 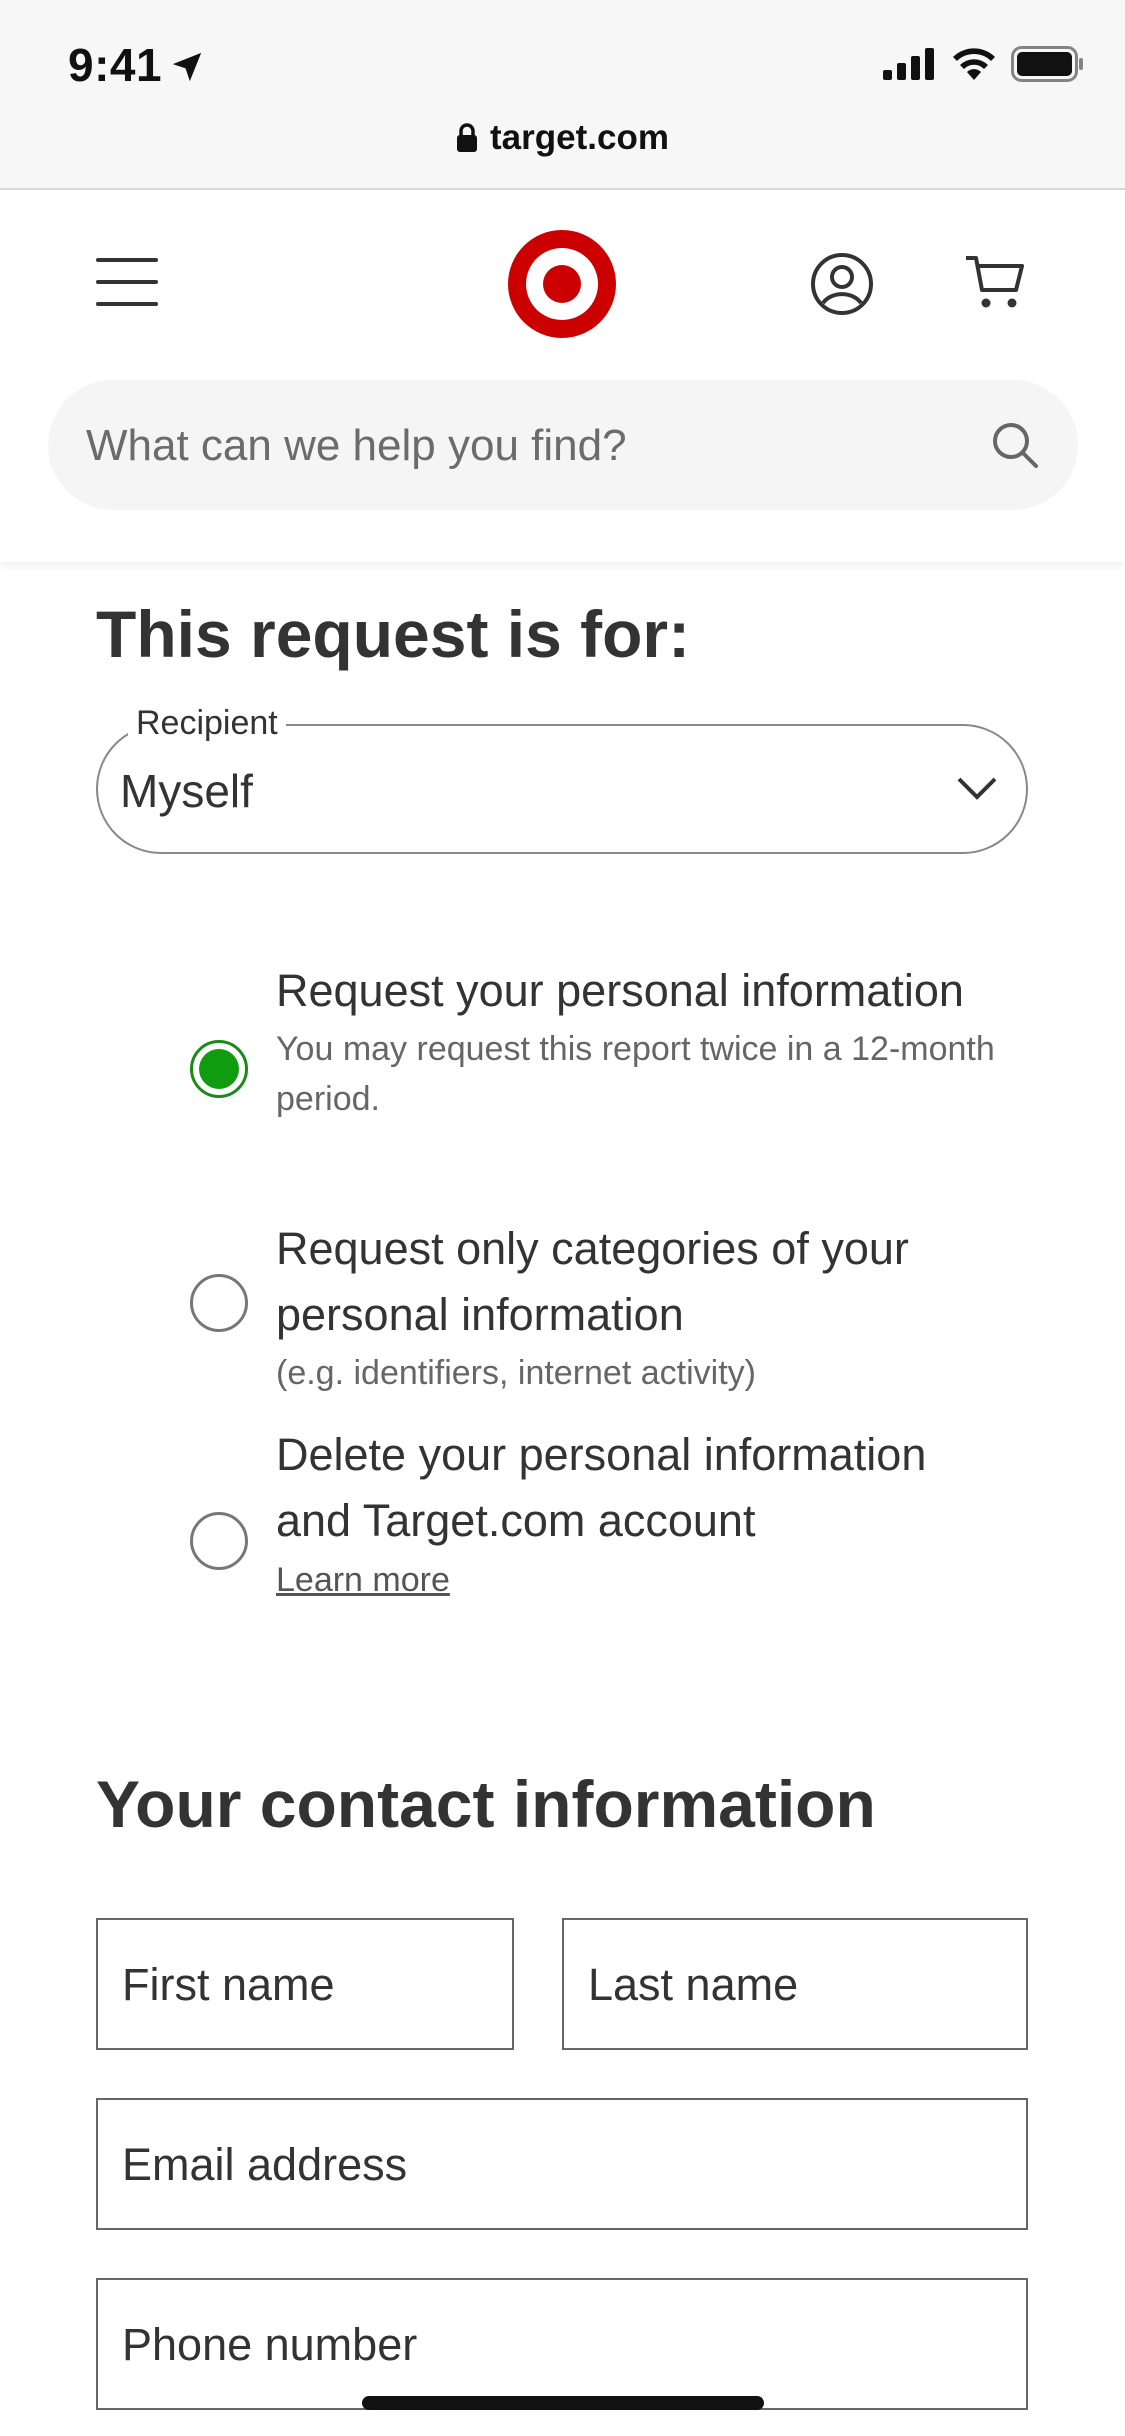 I want to click on last-name-field, so click(x=795, y=1984).